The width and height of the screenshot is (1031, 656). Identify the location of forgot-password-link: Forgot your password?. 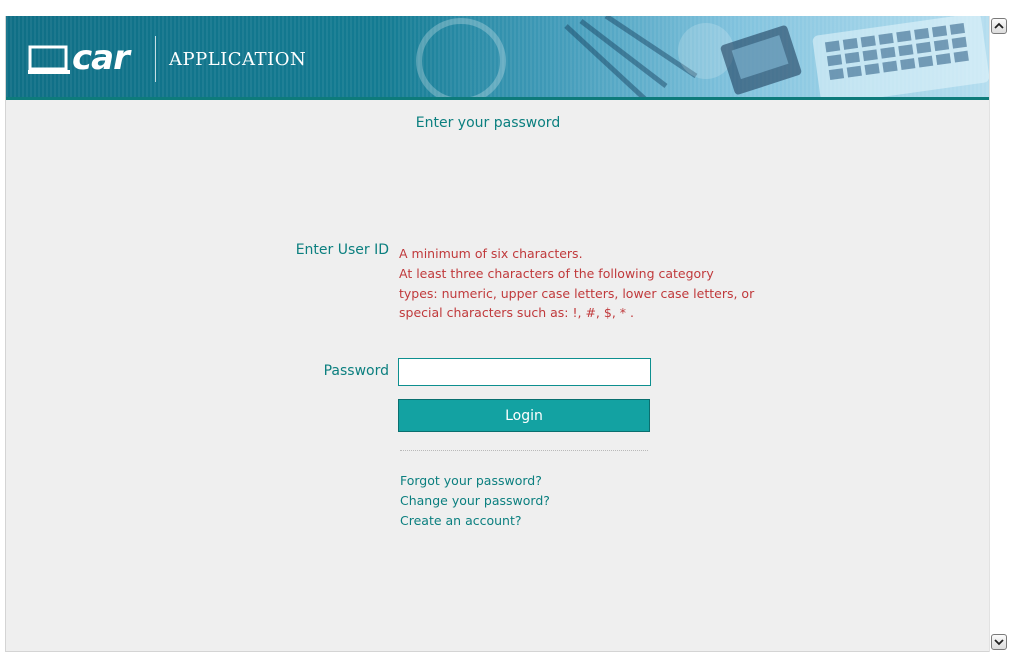
(475, 481).